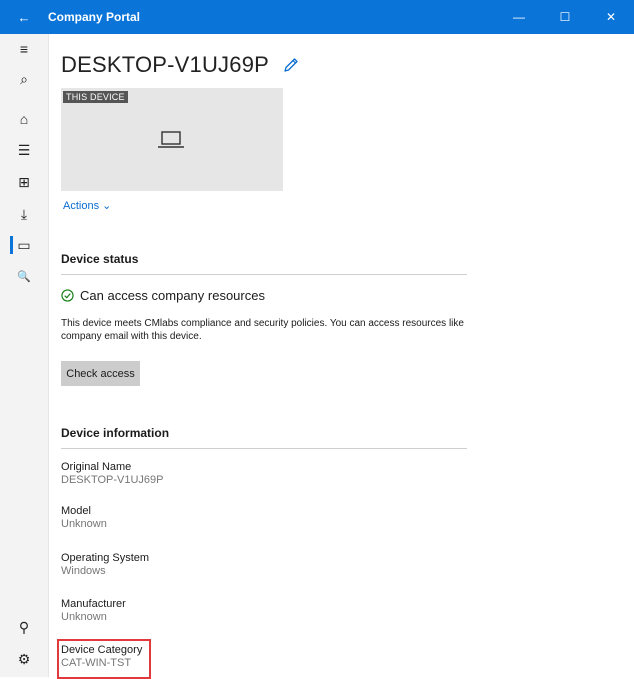 This screenshot has height=679, width=634. I want to click on device-name-heading: DESKTOP-V1UJ69P, so click(180, 65).